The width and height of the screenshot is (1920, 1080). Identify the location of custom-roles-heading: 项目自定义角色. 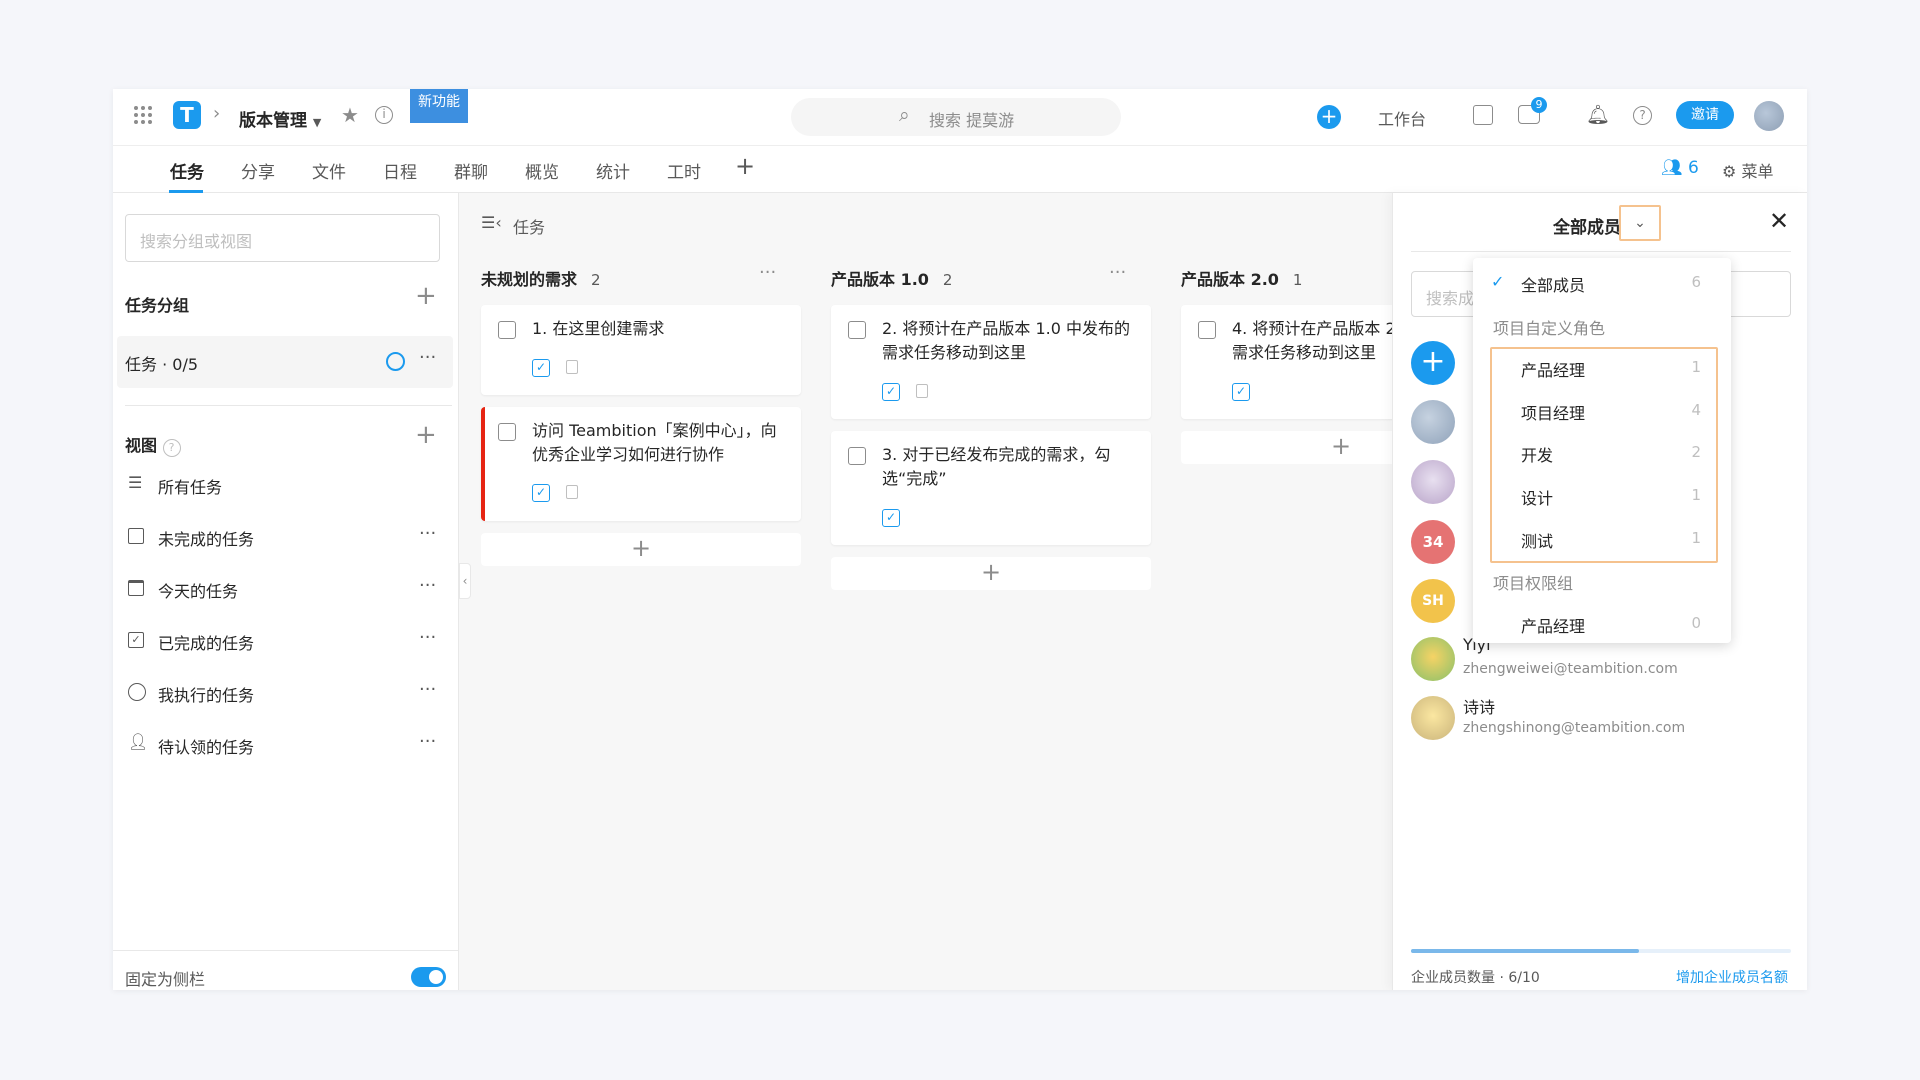
(1549, 328).